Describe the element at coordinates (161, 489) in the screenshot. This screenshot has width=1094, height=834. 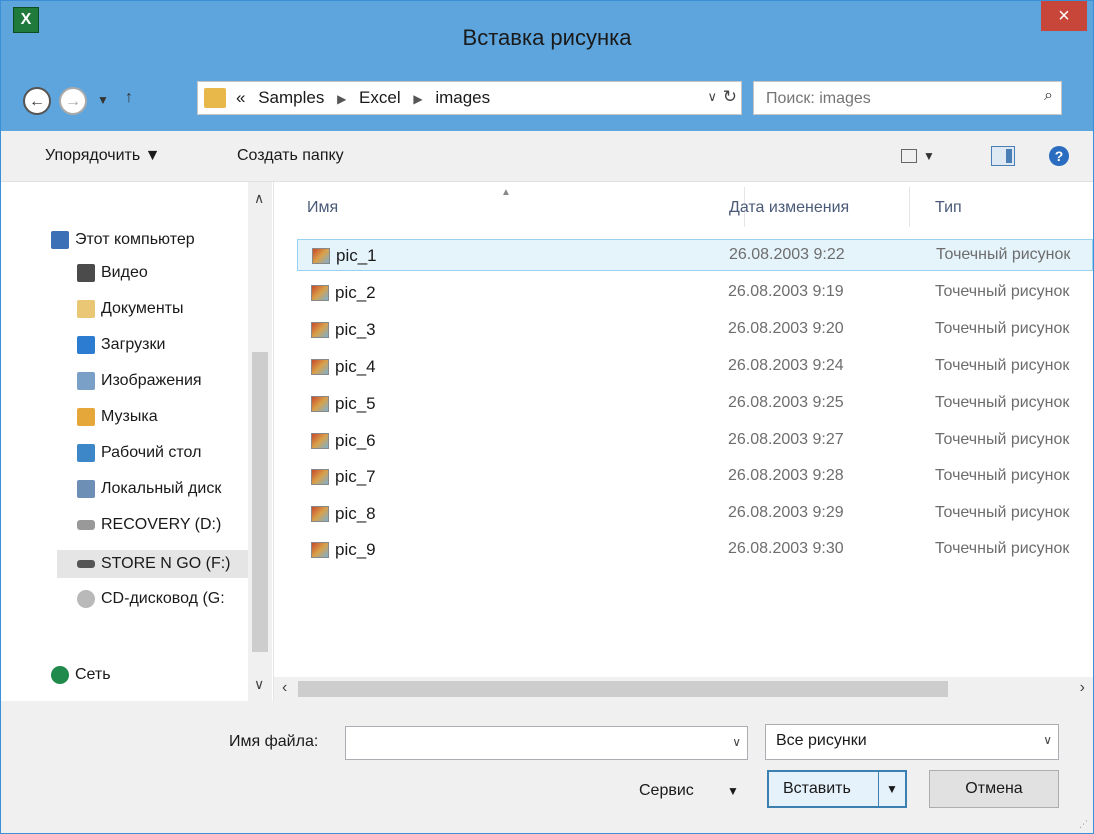
I see `nav-item-label: Локальный диск` at that location.